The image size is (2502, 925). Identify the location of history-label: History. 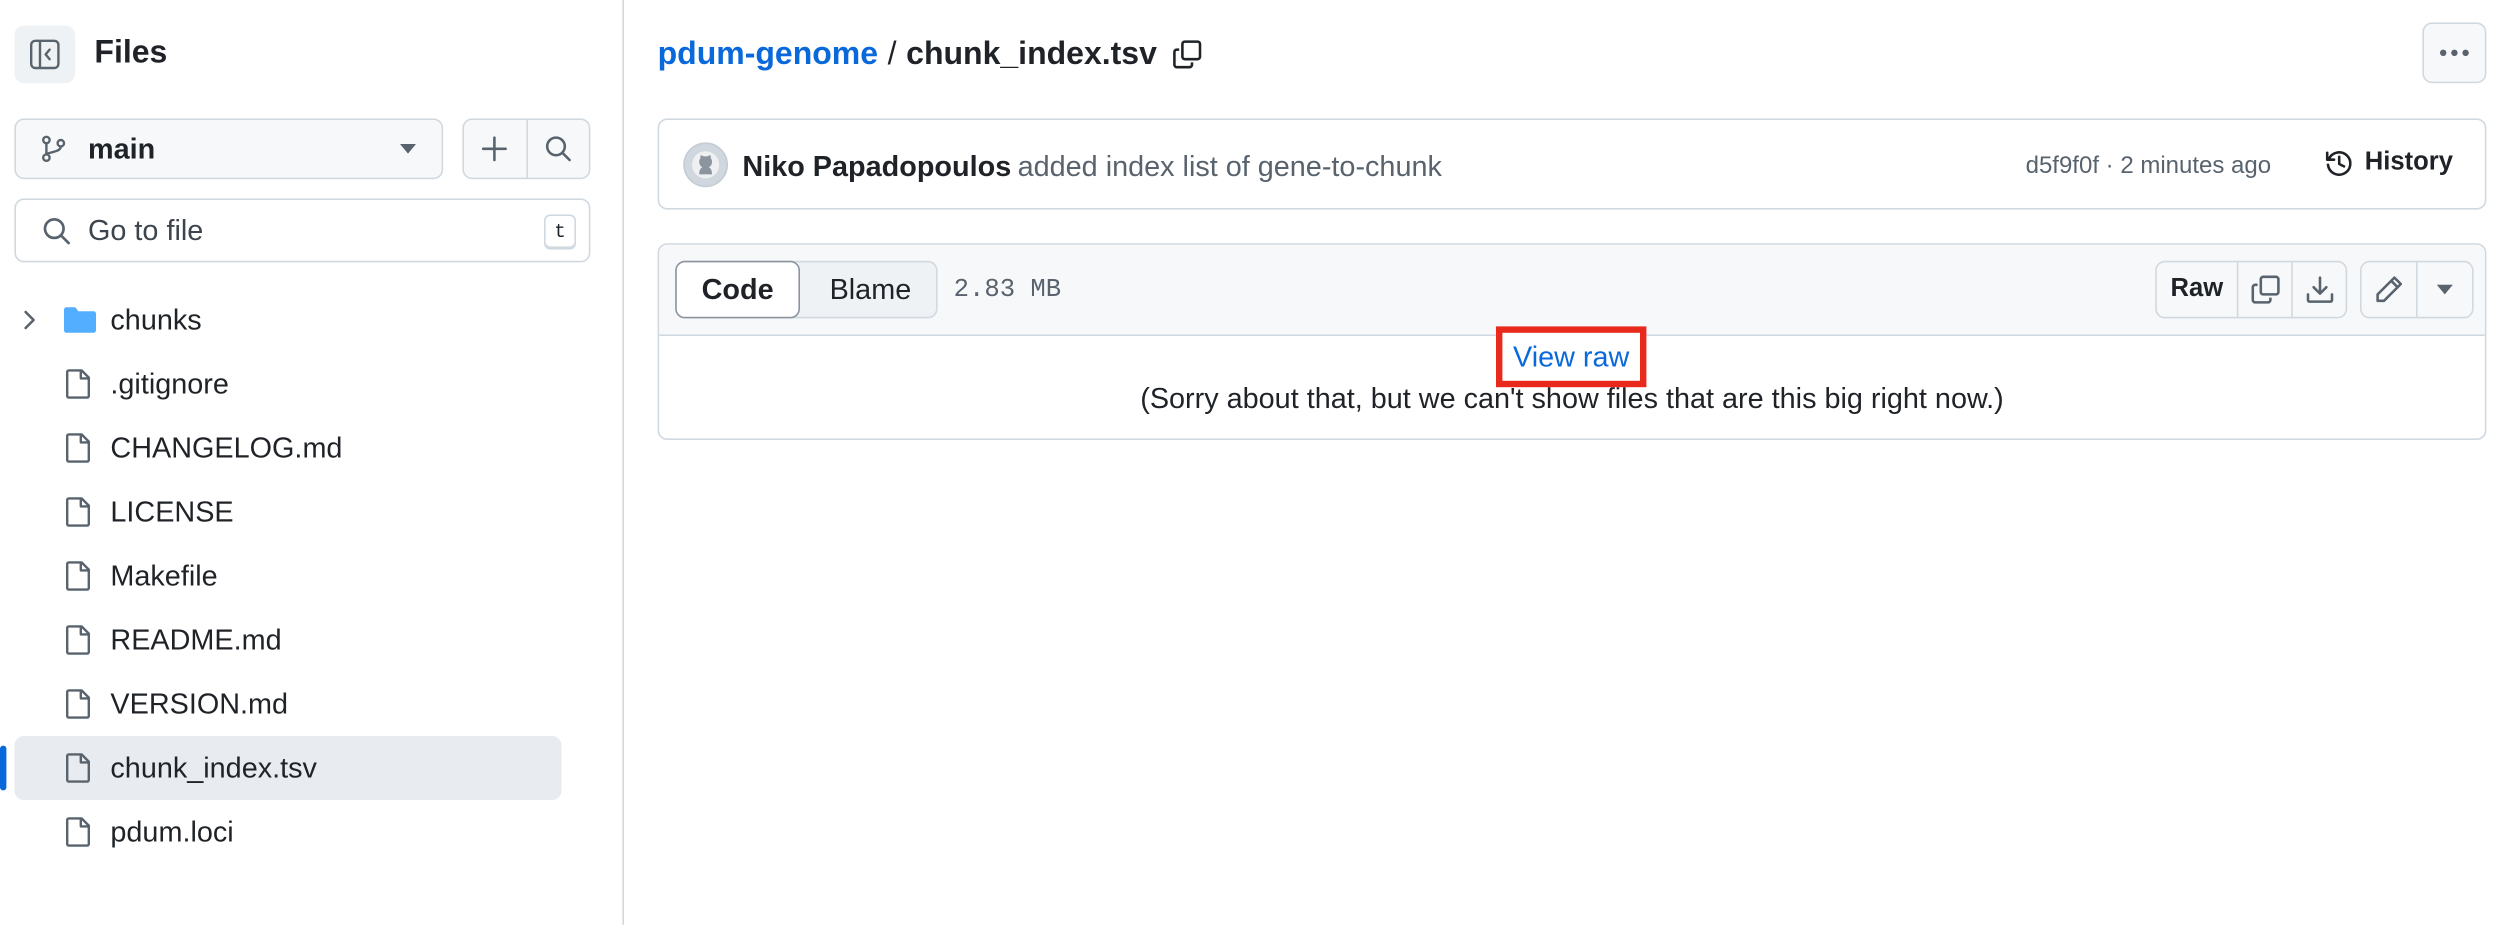
(2408, 162).